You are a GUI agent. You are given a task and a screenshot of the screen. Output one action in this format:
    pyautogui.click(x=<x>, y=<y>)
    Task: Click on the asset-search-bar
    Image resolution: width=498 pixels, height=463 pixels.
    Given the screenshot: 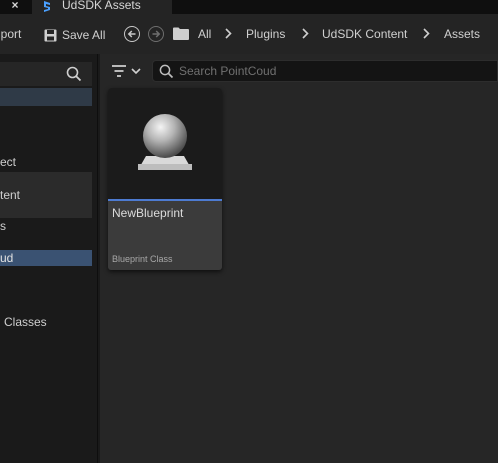 What is the action you would take?
    pyautogui.click(x=325, y=71)
    